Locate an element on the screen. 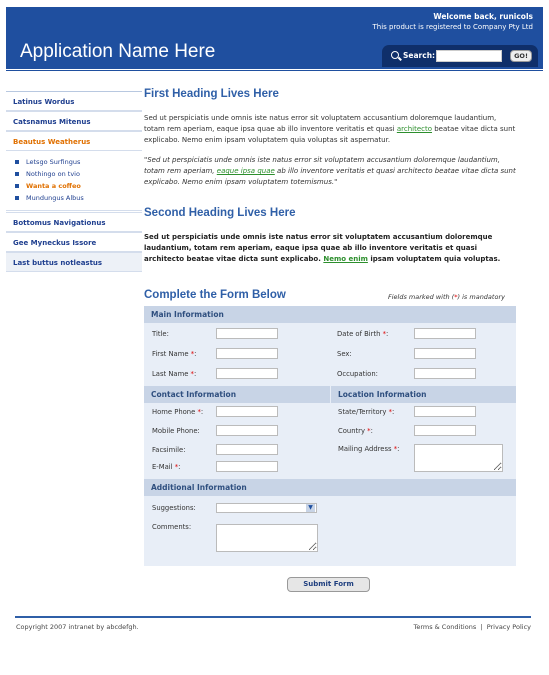  para1-link: architecto is located at coordinates (414, 129).